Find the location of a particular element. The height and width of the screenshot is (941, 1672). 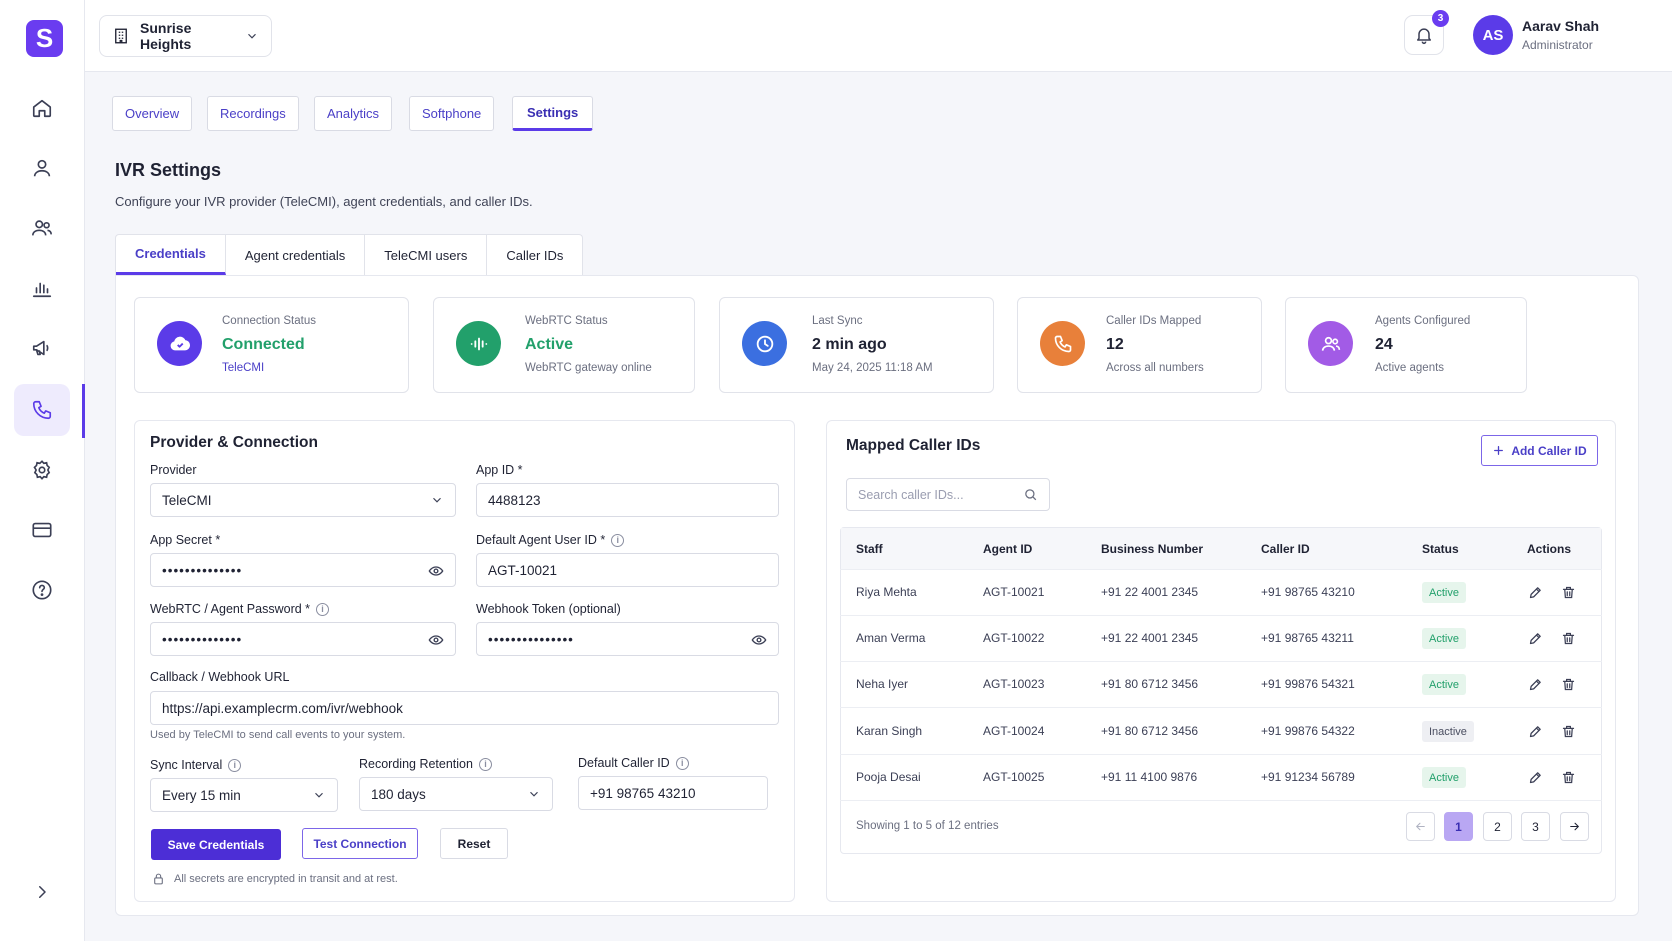

arrow-left-icon is located at coordinates (1420, 826).